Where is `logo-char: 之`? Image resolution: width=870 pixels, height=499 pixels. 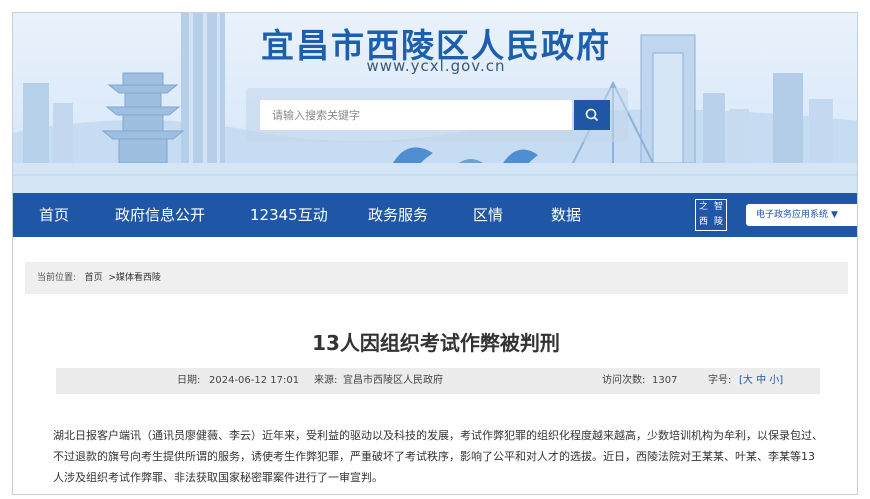 logo-char: 之 is located at coordinates (703, 207).